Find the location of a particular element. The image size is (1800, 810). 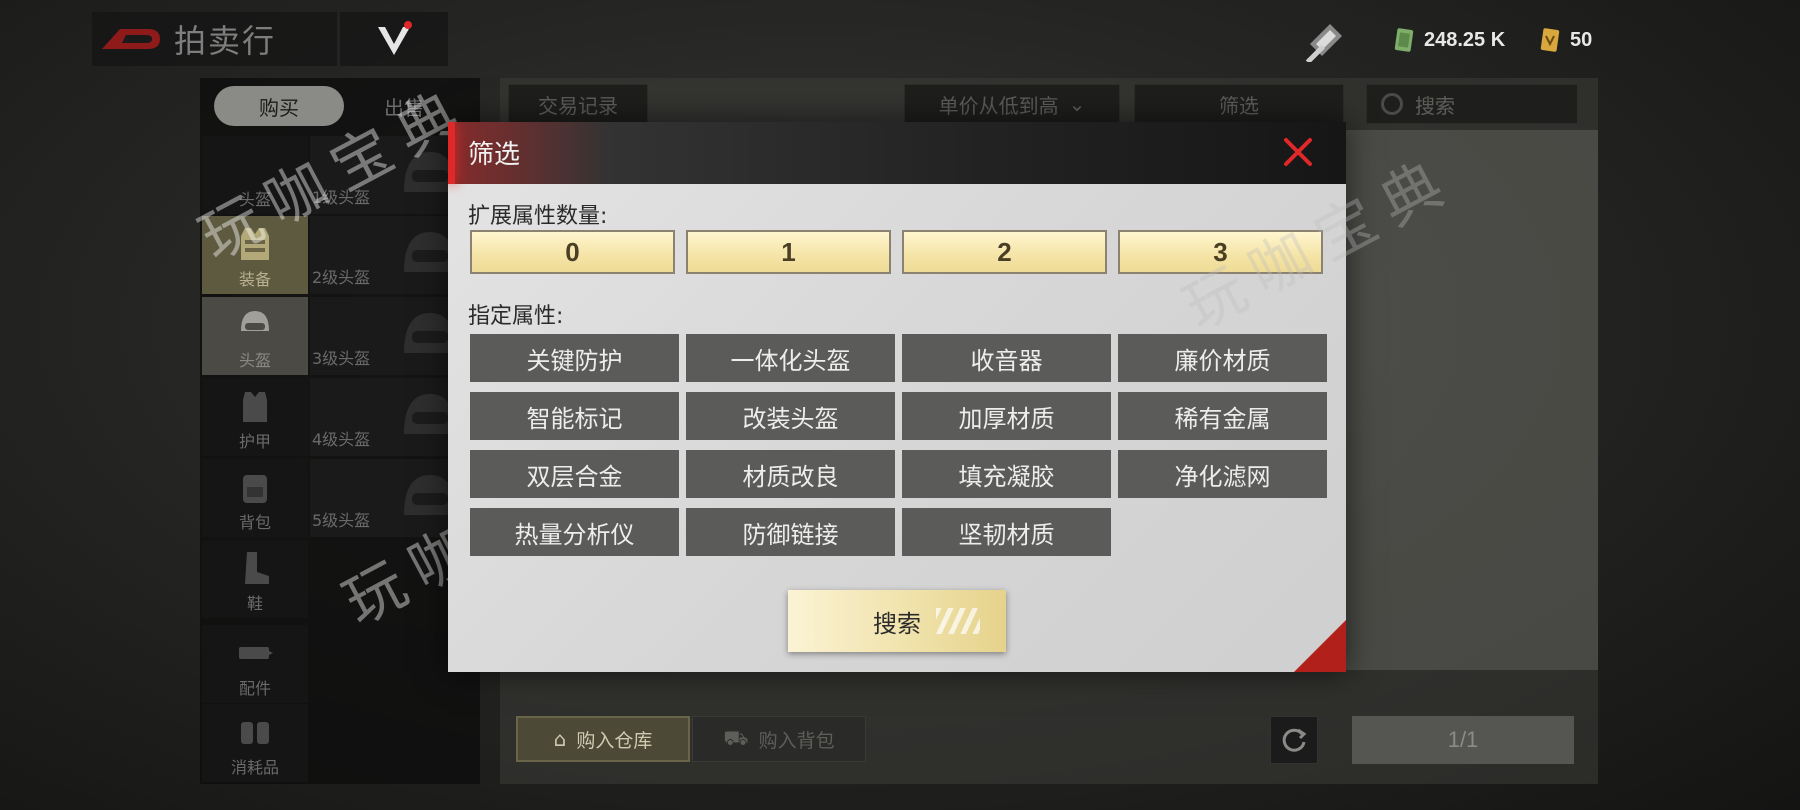

filter-button: 筛选 is located at coordinates (1239, 104).